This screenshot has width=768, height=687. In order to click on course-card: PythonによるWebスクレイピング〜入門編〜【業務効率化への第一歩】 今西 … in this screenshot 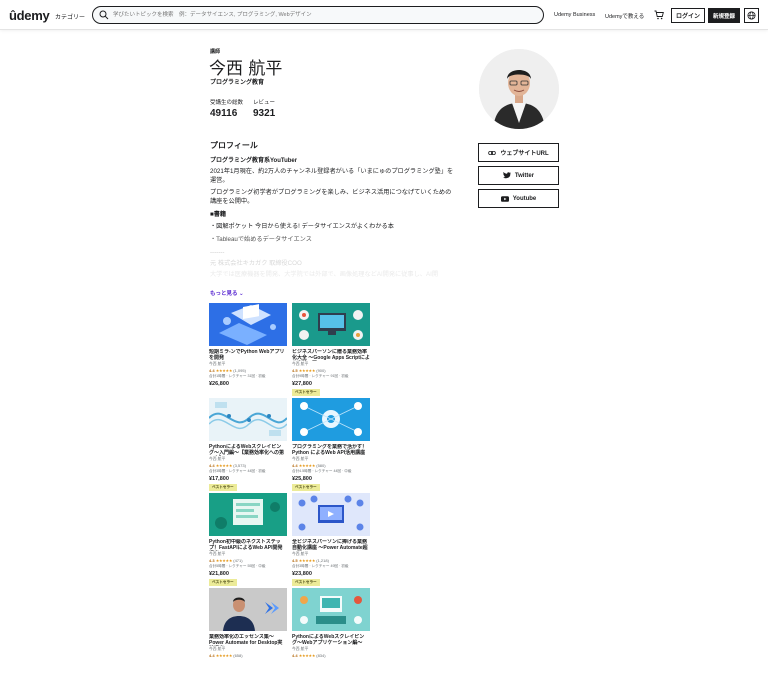, I will do `click(248, 444)`.